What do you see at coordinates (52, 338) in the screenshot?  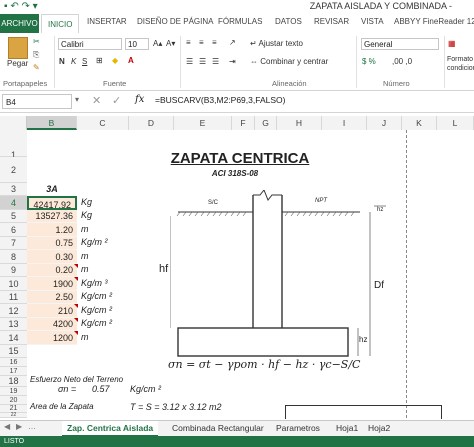 I see `cell-b14: 1200` at bounding box center [52, 338].